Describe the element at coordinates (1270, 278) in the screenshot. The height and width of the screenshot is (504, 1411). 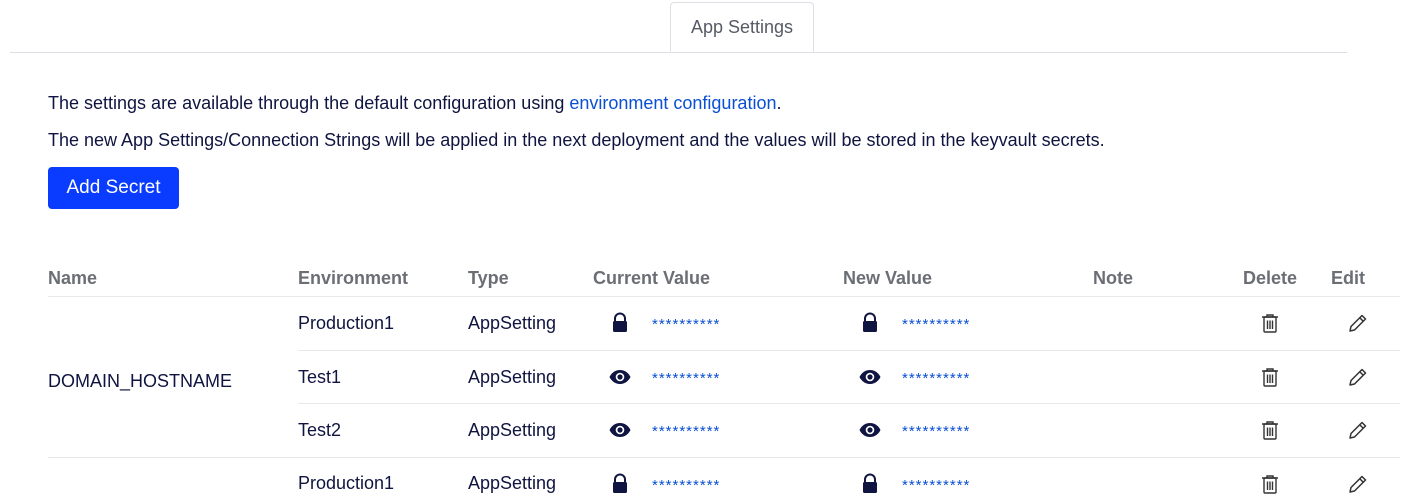
I see `column-header-delete: Delete` at that location.